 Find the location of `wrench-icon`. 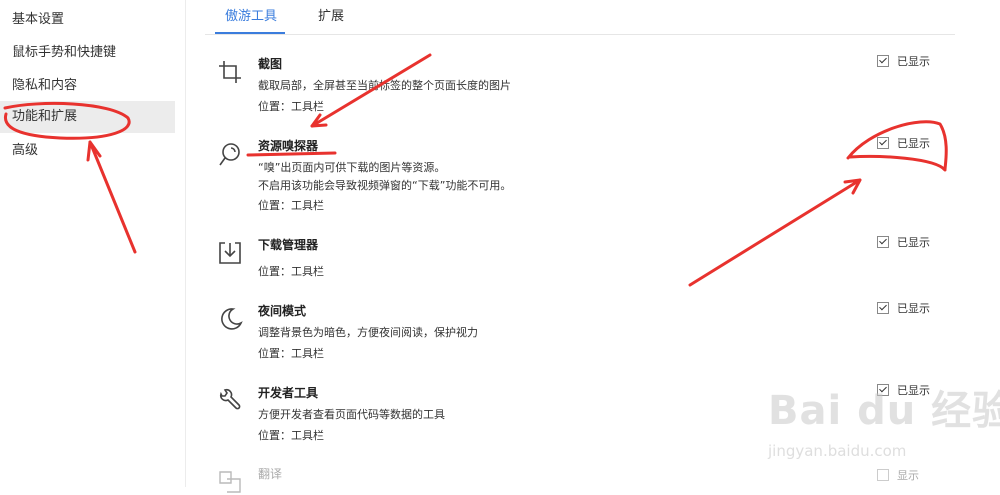

wrench-icon is located at coordinates (230, 401).